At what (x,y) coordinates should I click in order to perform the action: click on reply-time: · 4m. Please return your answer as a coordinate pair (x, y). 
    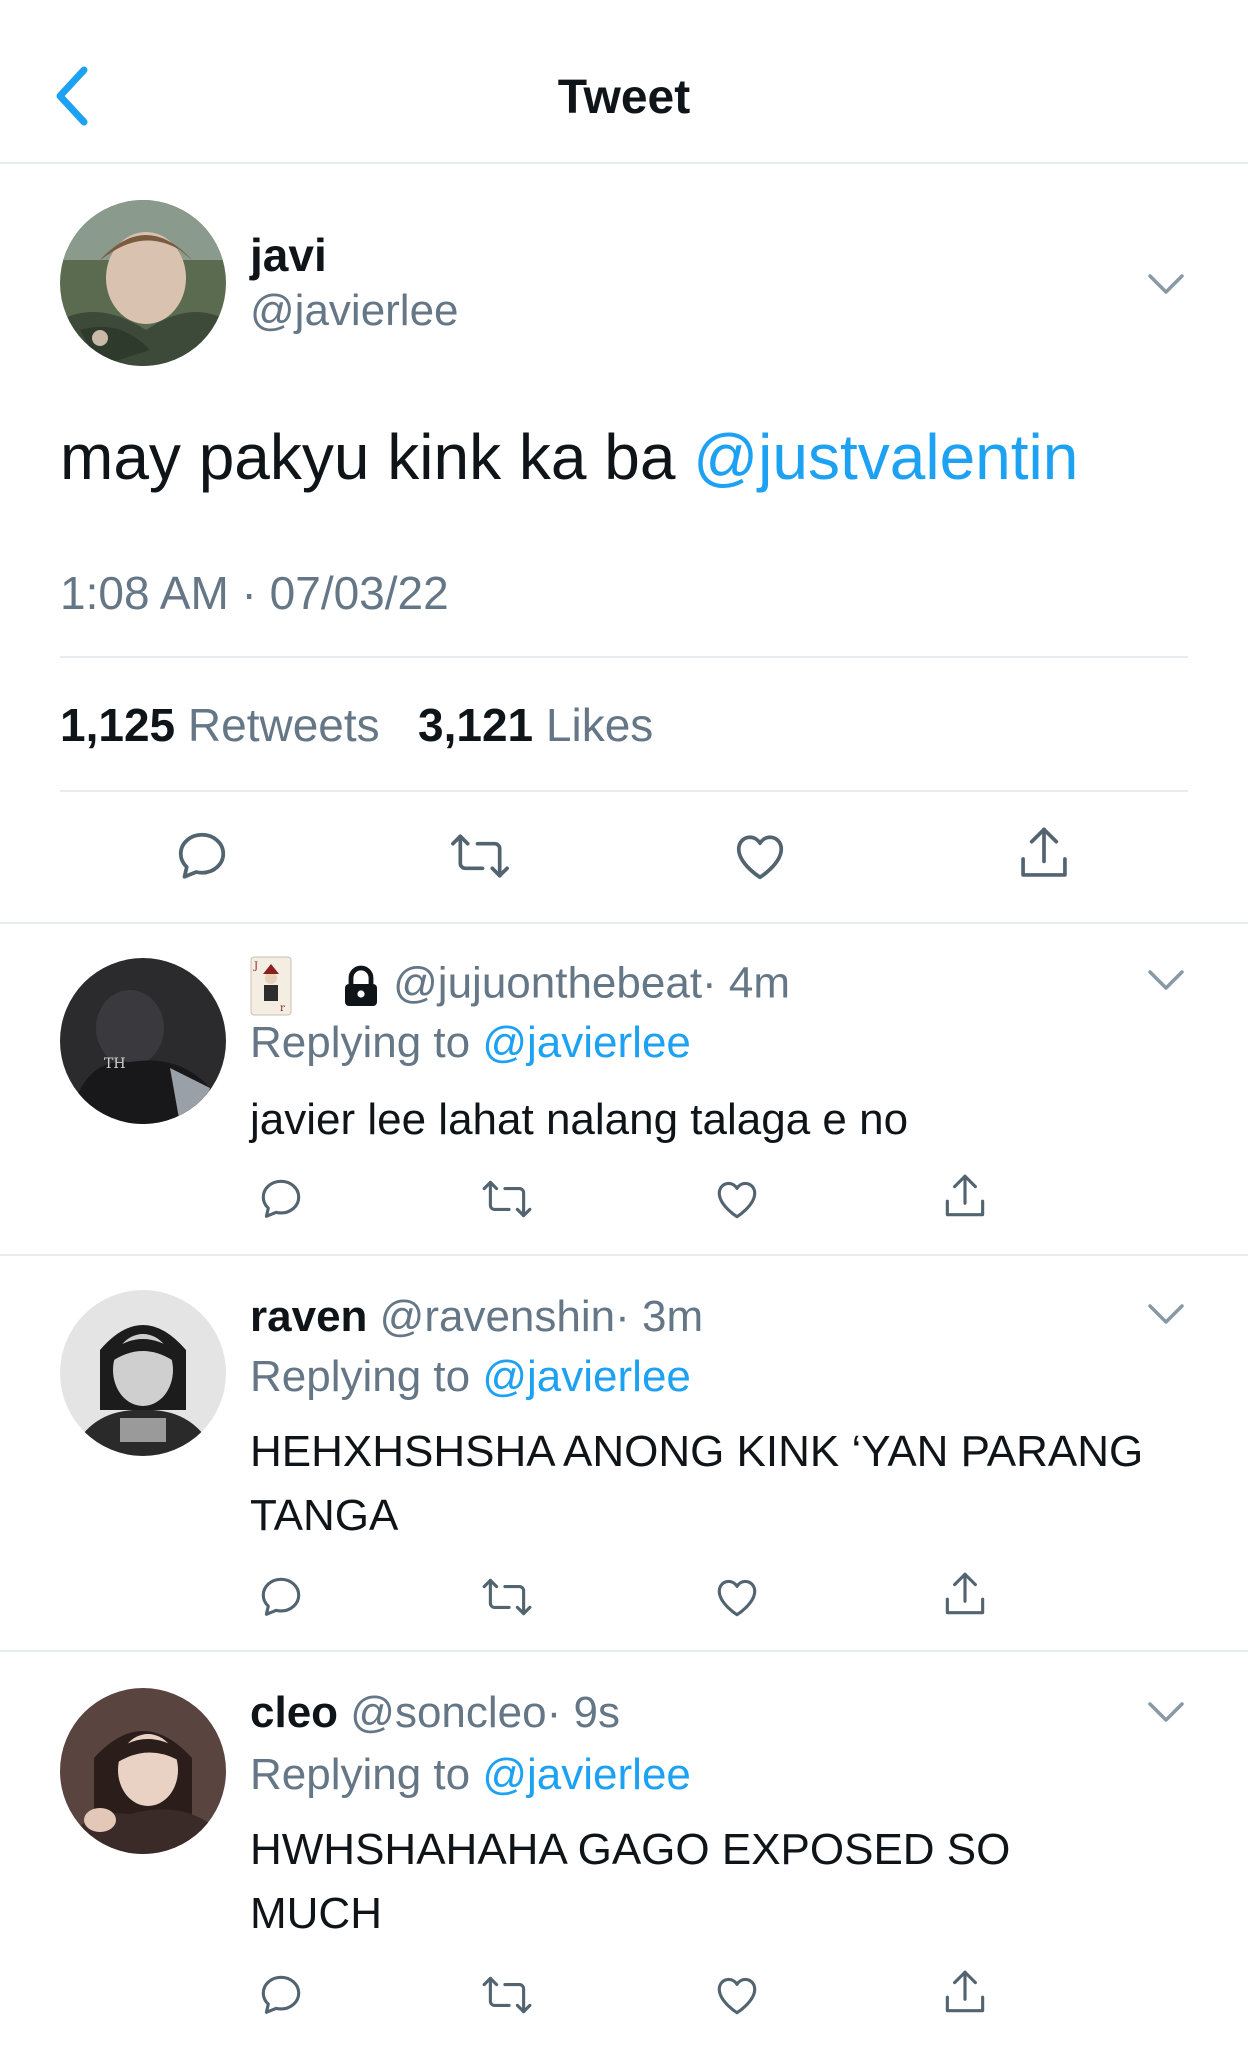
    Looking at the image, I should click on (746, 983).